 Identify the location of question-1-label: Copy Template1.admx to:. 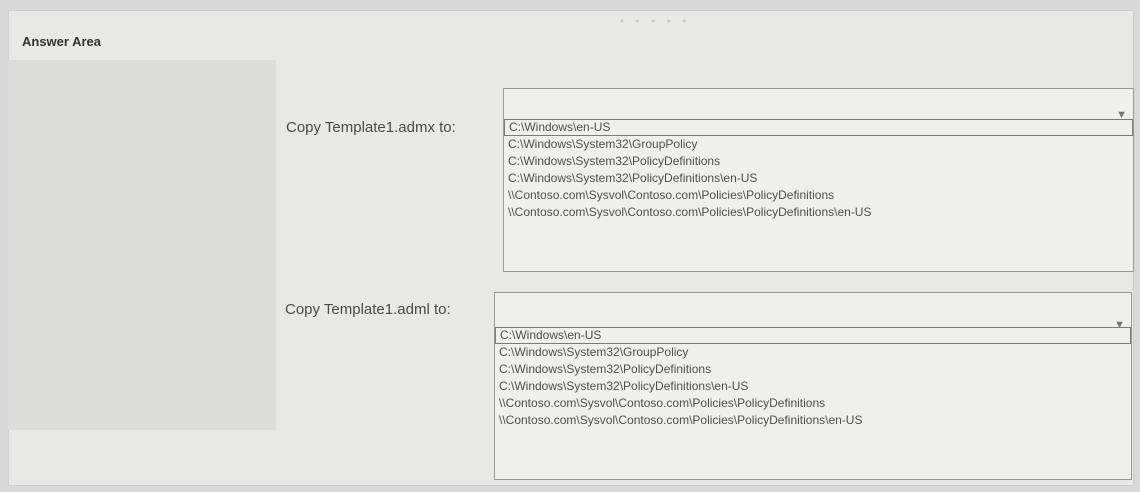
(371, 127).